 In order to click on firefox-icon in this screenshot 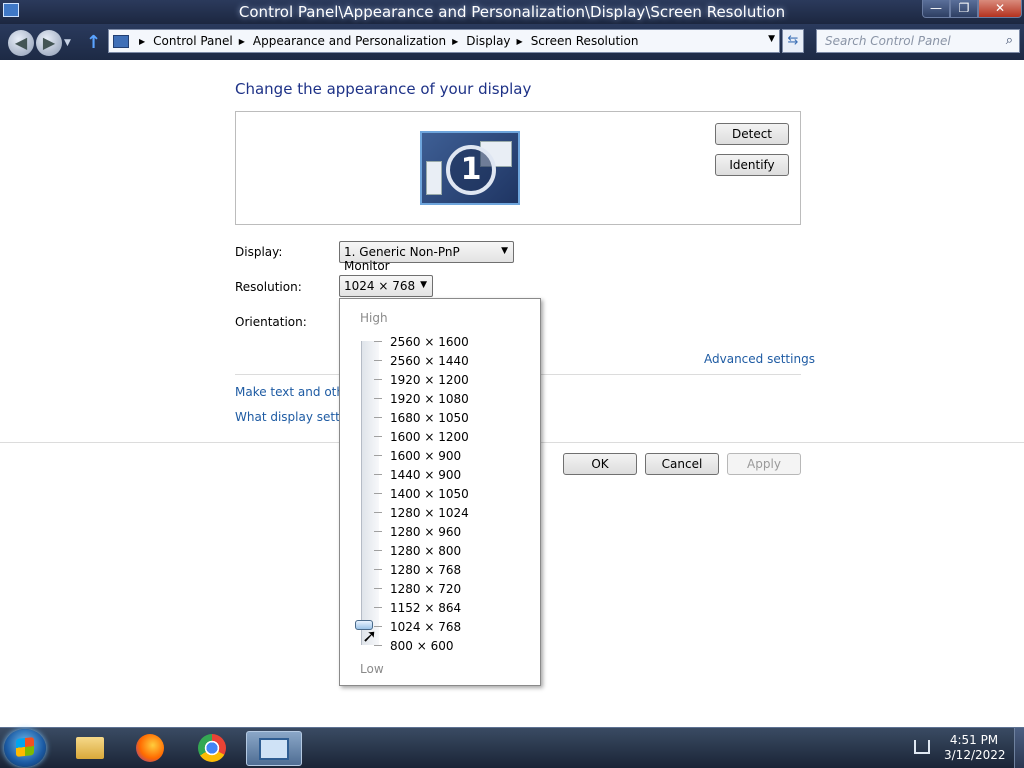, I will do `click(150, 748)`.